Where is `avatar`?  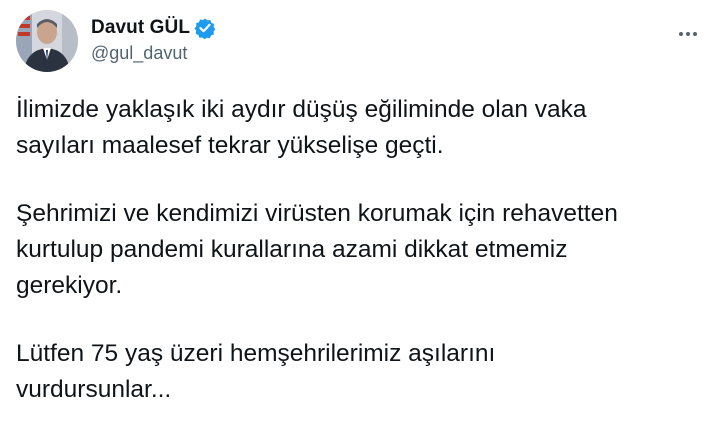
avatar is located at coordinates (47, 41).